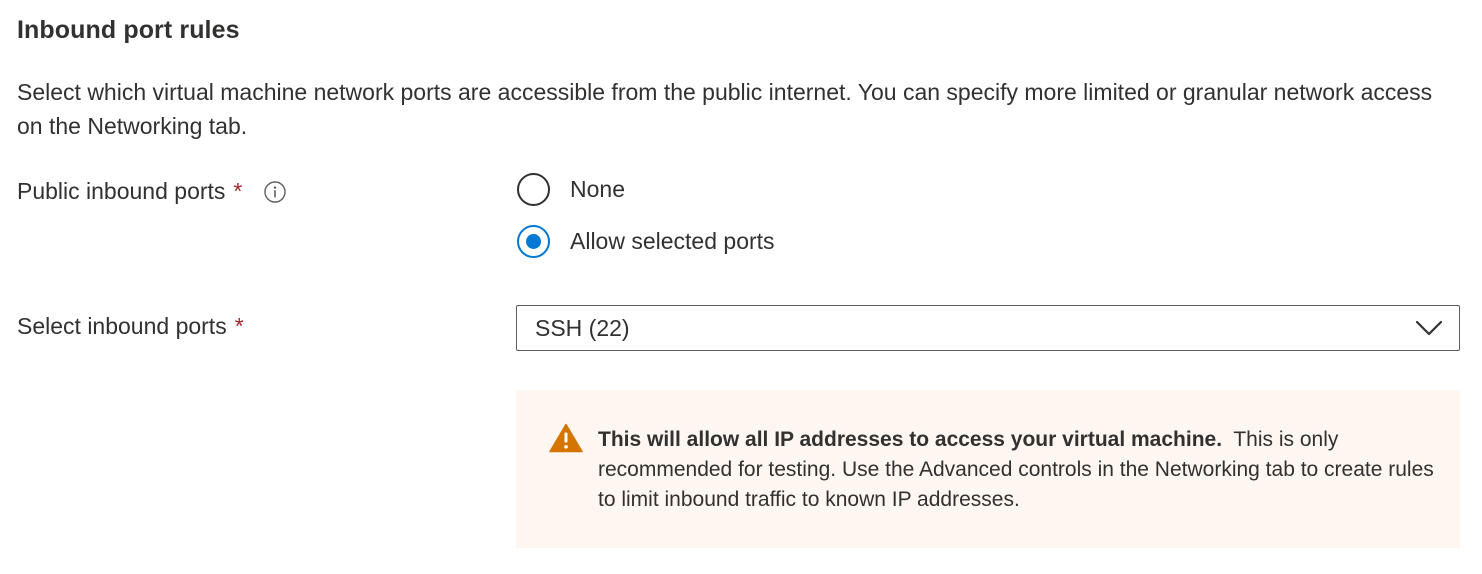 This screenshot has width=1482, height=574. Describe the element at coordinates (533, 189) in the screenshot. I see `radio-button-none` at that location.